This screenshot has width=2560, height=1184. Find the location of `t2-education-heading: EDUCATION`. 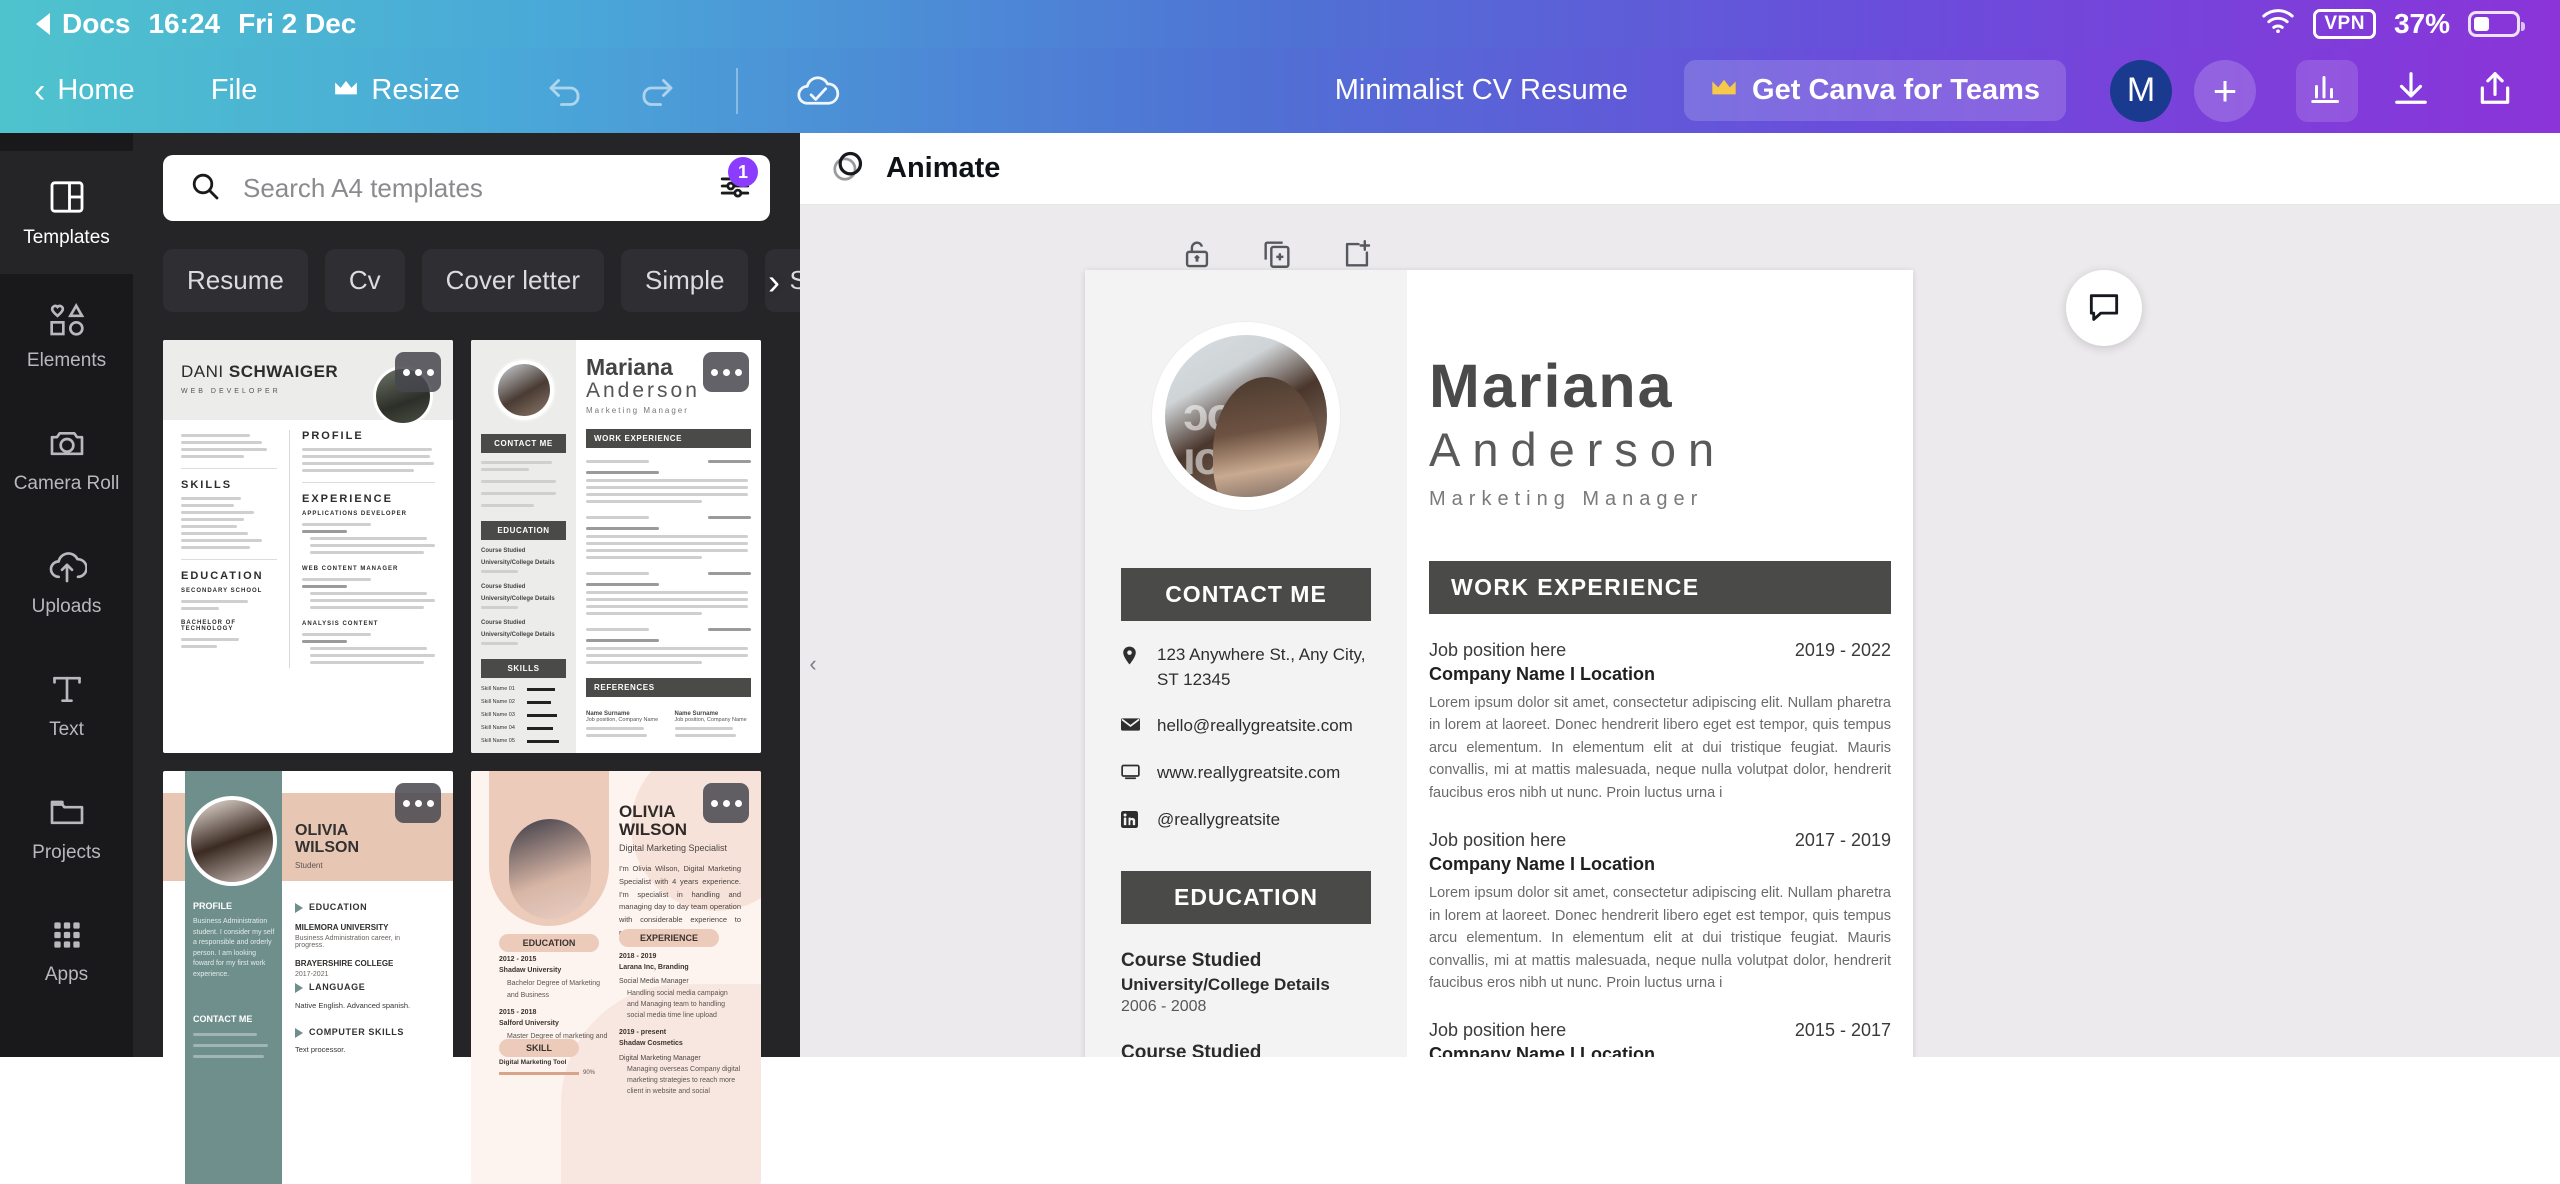

t2-education-heading: EDUCATION is located at coordinates (523, 530).